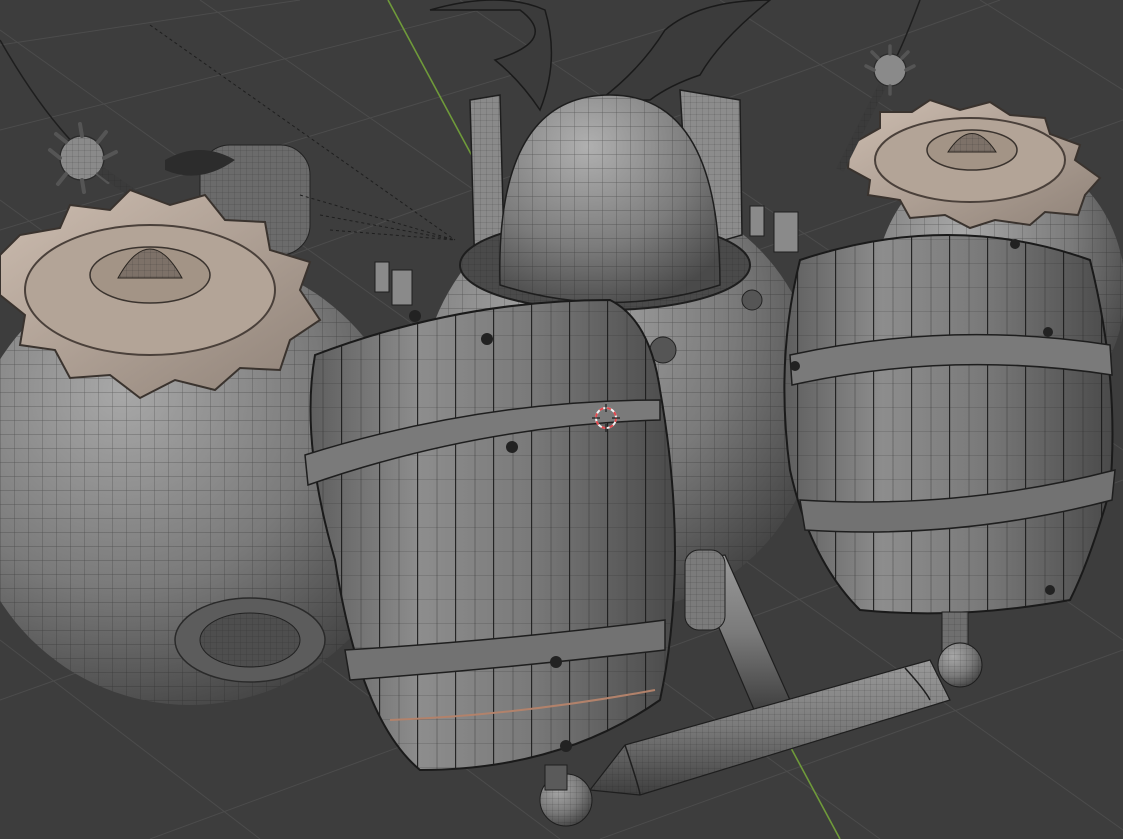  Describe the element at coordinates (974, 164) in the screenshot. I see `right-gear` at that location.